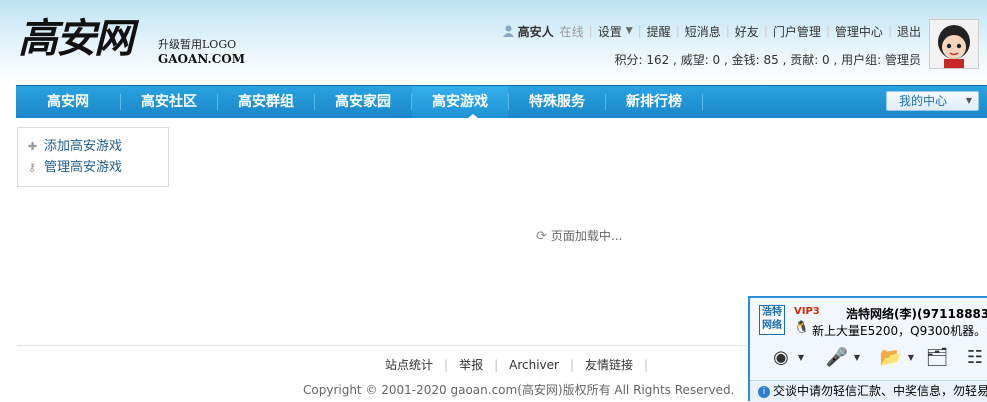  I want to click on portal-admin-link: 门户管理, so click(797, 31).